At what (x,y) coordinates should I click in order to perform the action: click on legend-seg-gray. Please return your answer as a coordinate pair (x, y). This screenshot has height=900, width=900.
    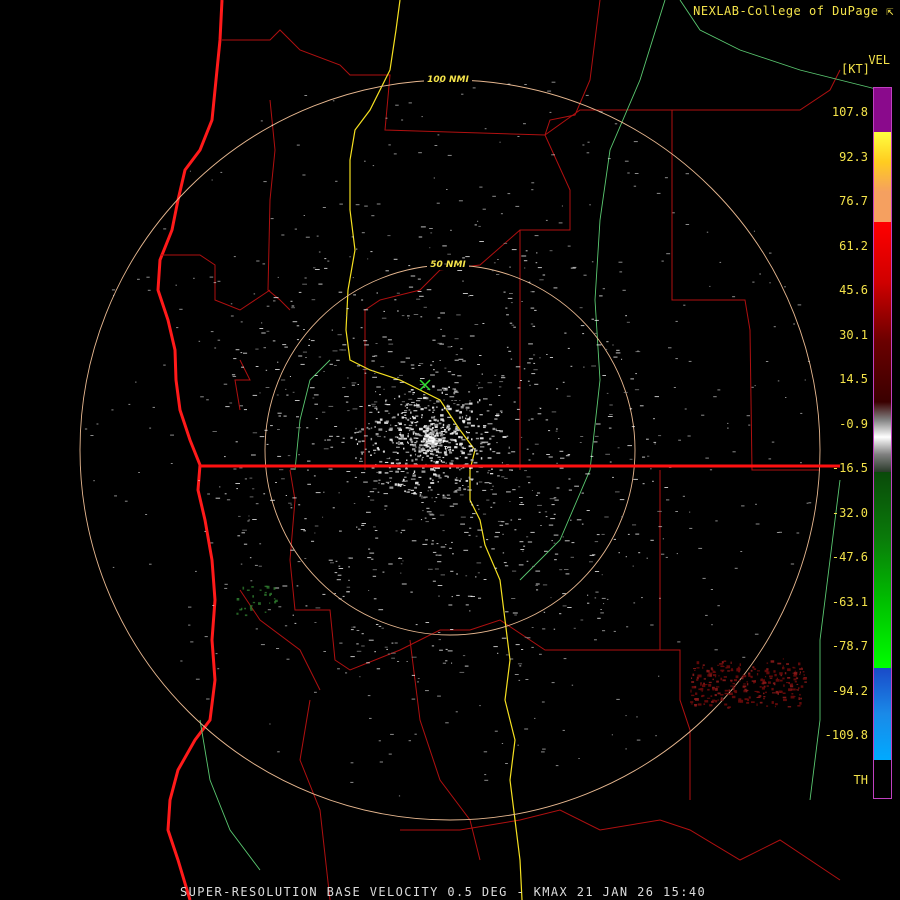
    Looking at the image, I should click on (882, 437).